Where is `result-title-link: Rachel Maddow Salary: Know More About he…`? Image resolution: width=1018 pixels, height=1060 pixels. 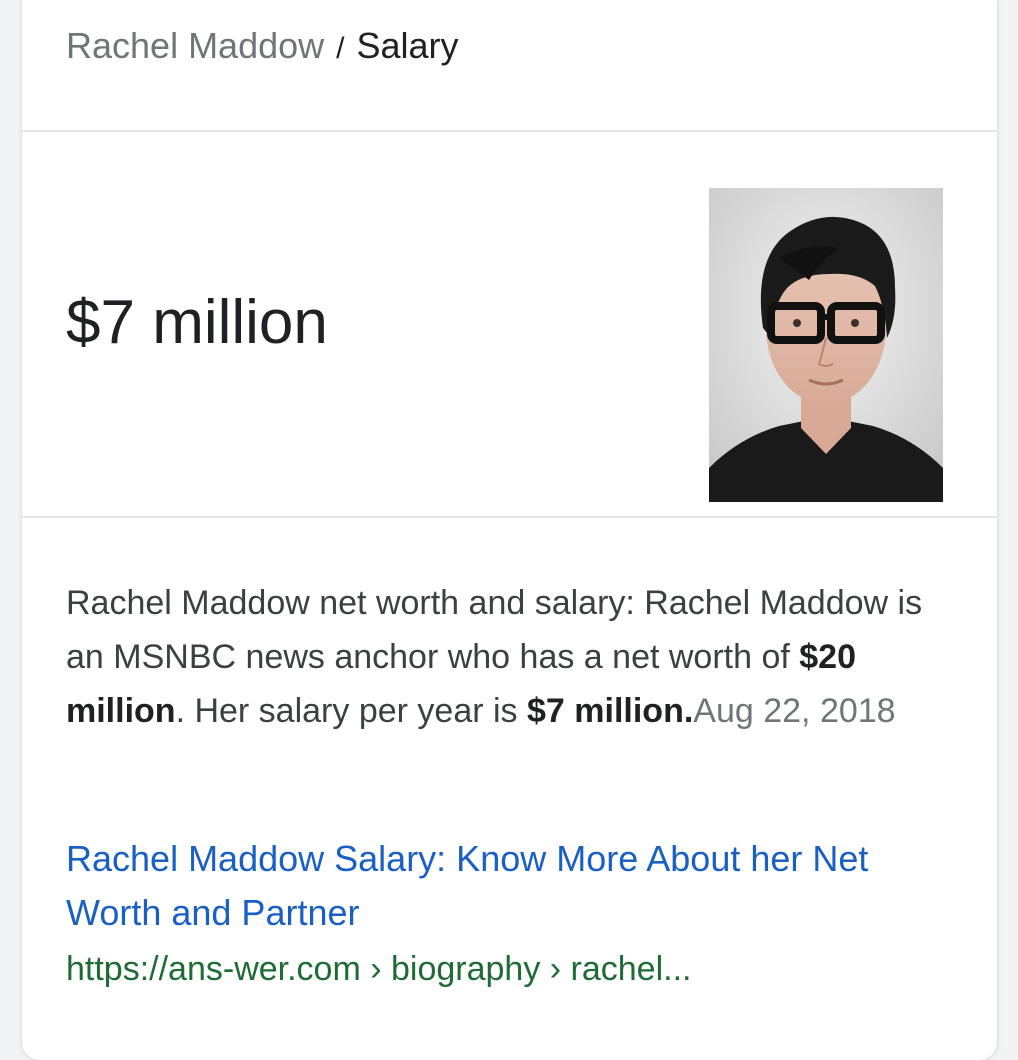 result-title-link: Rachel Maddow Salary: Know More About he… is located at coordinates (506, 886).